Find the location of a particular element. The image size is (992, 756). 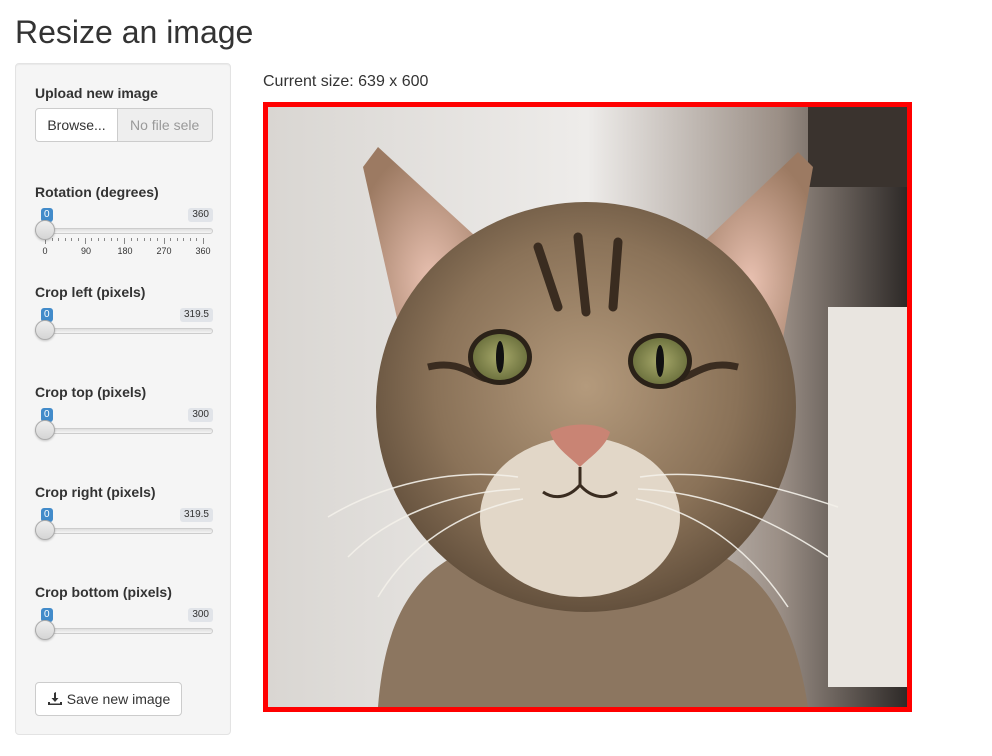

download-icon is located at coordinates (54, 698).